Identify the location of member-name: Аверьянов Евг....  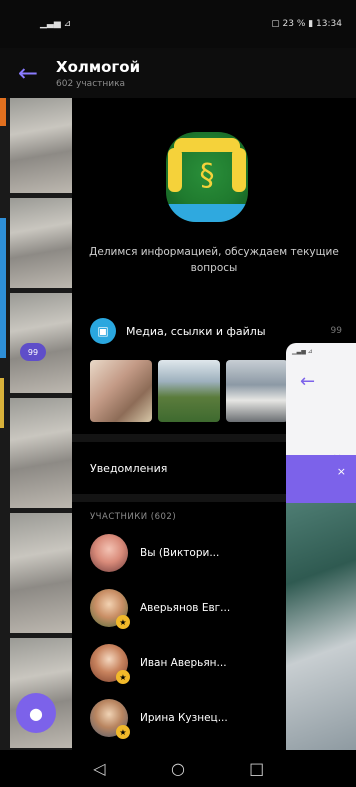
(185, 608).